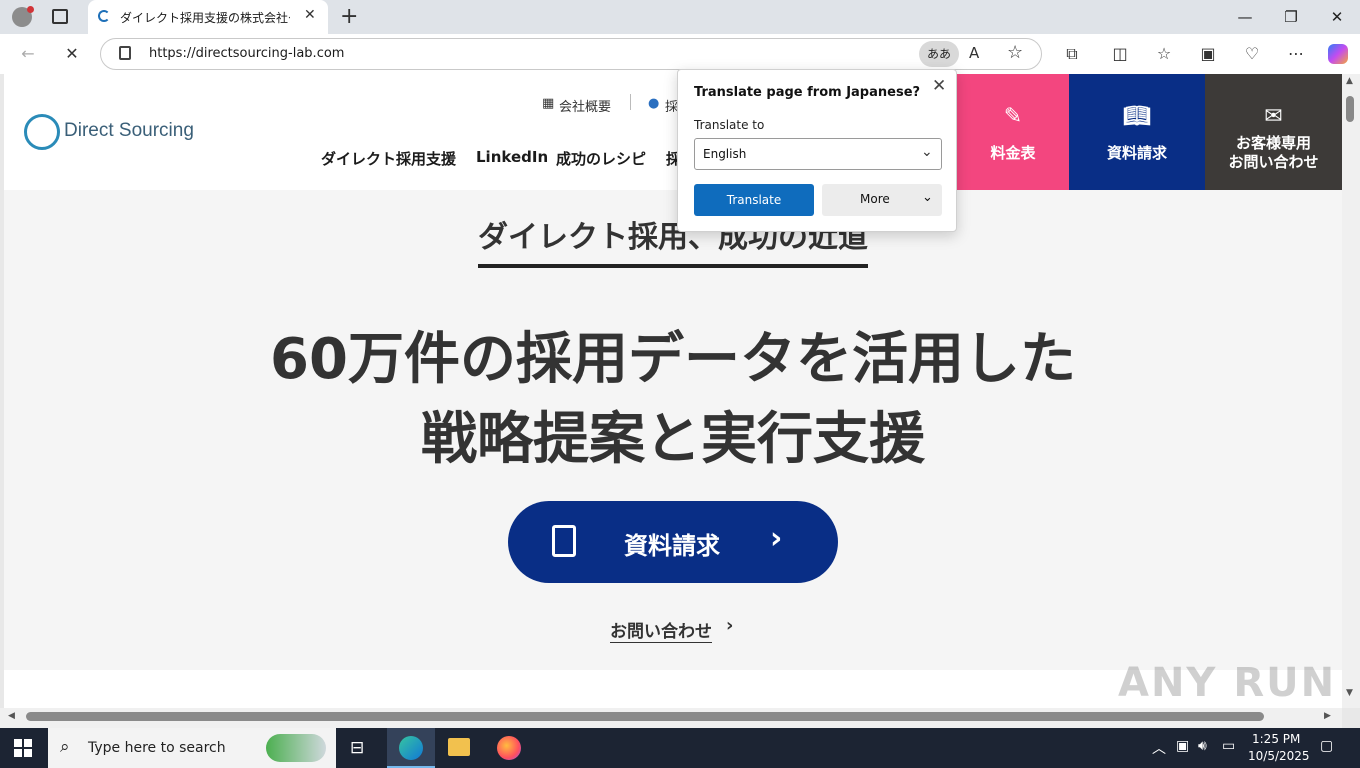 The height and width of the screenshot is (768, 1360). What do you see at coordinates (459, 747) in the screenshot?
I see `file-explorer-icon` at bounding box center [459, 747].